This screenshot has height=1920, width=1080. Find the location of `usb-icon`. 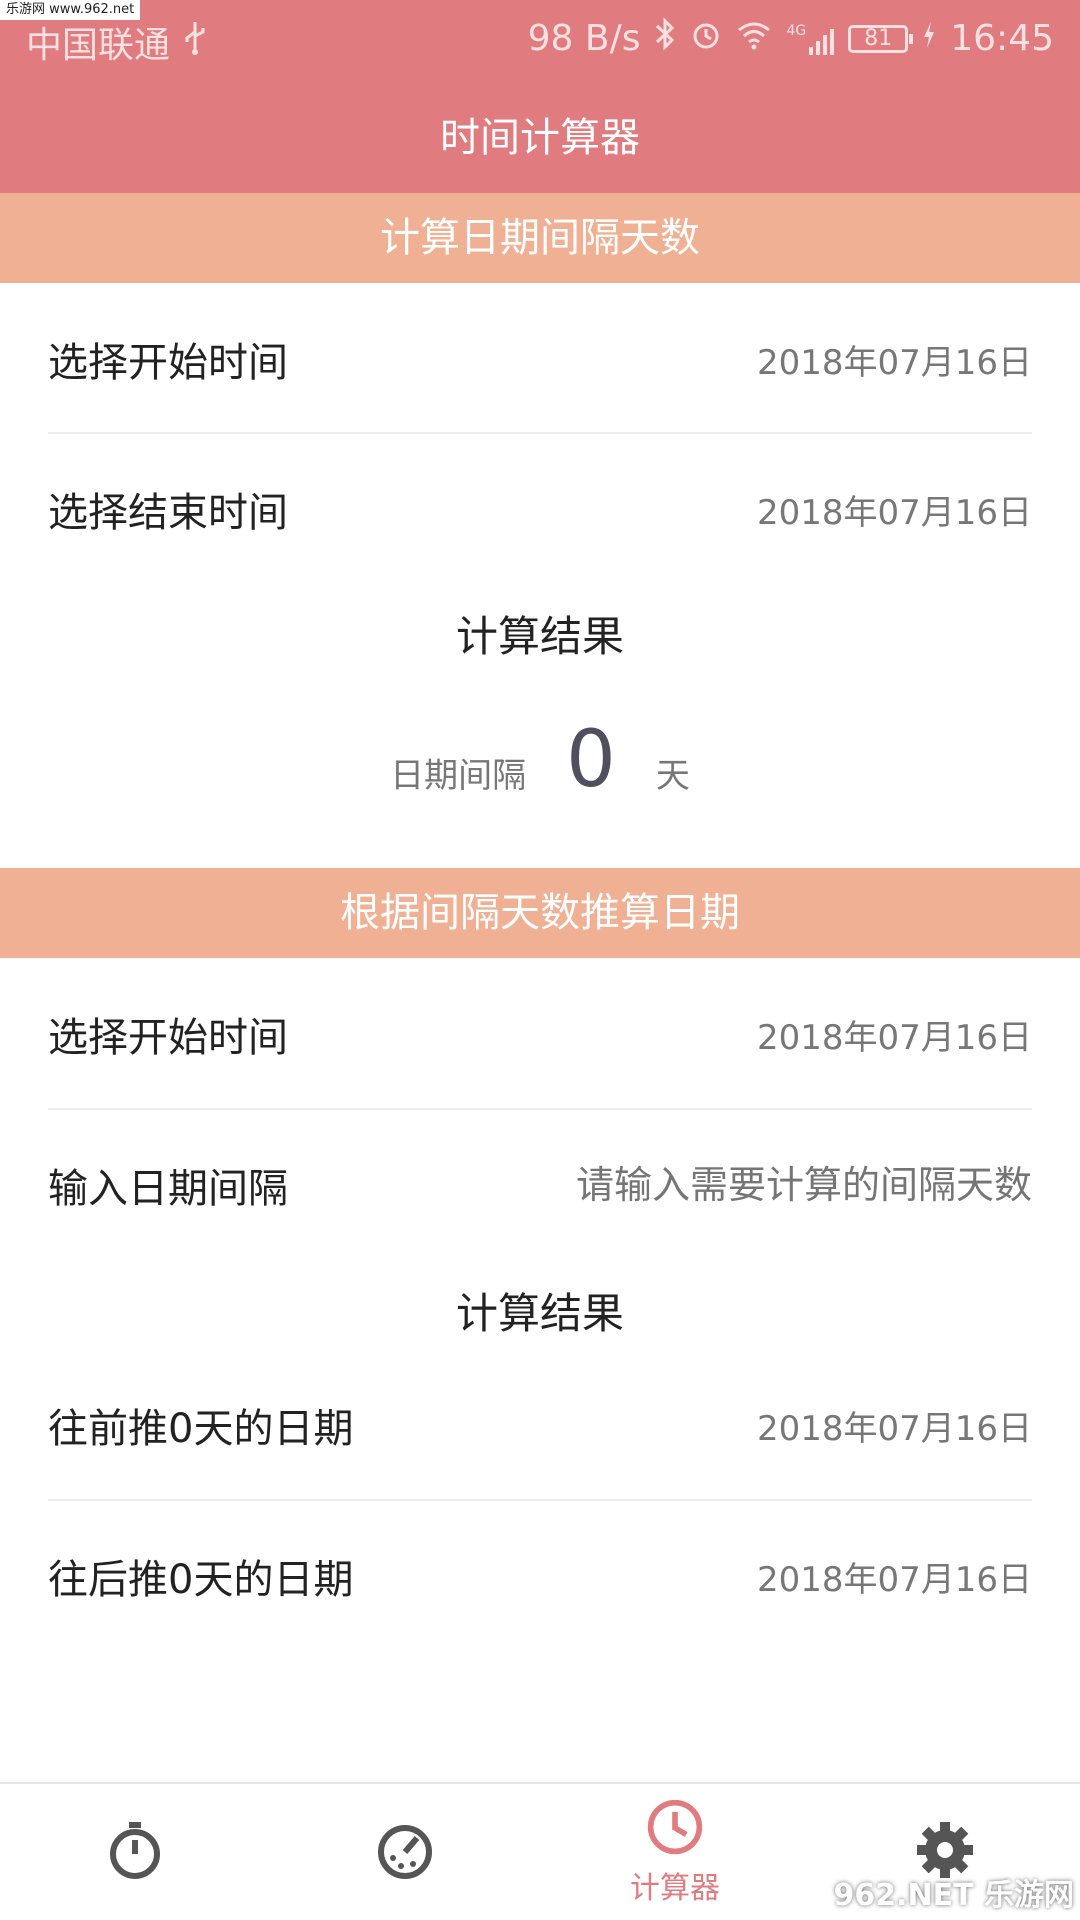

usb-icon is located at coordinates (195, 42).